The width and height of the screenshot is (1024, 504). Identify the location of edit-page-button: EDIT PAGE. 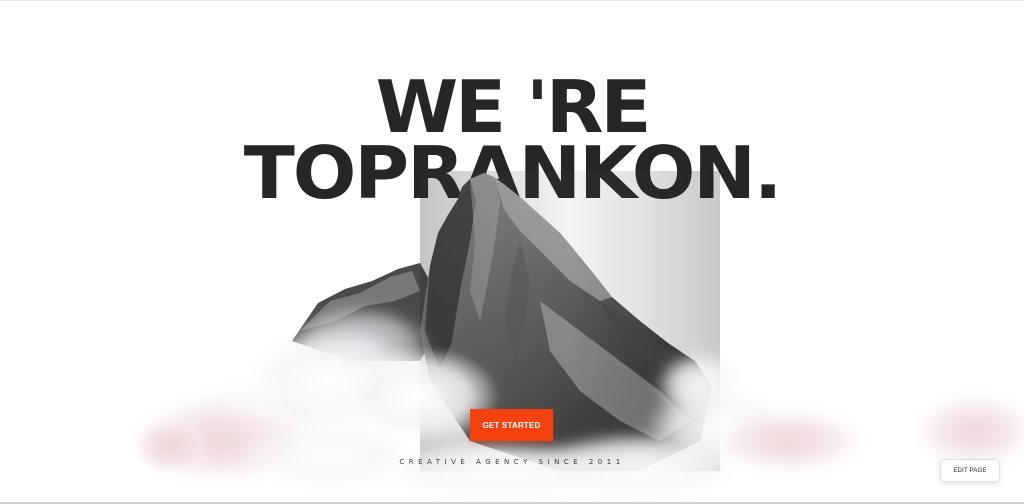
(970, 470).